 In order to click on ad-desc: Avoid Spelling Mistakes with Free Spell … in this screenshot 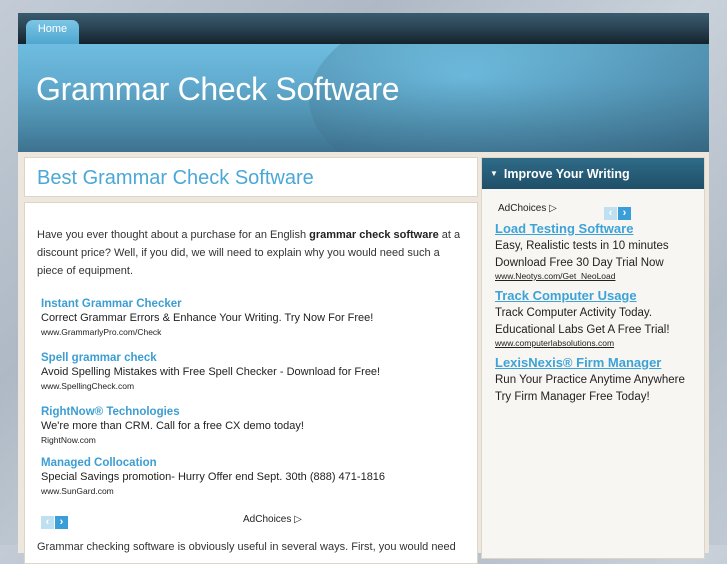, I will do `click(211, 372)`.